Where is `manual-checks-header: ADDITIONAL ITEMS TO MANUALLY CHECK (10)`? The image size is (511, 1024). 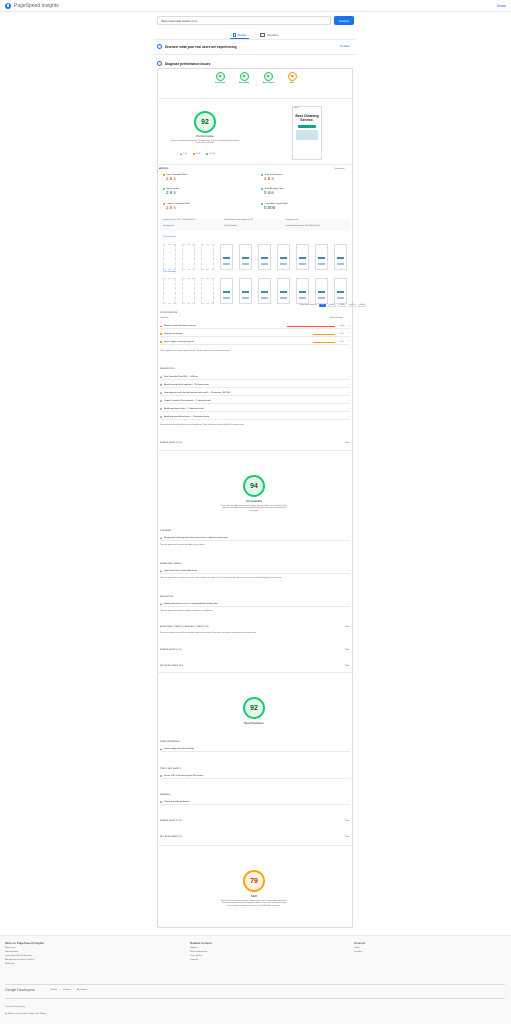
manual-checks-header: ADDITIONAL ITEMS TO MANUALLY CHECK (10) is located at coordinates (184, 627).